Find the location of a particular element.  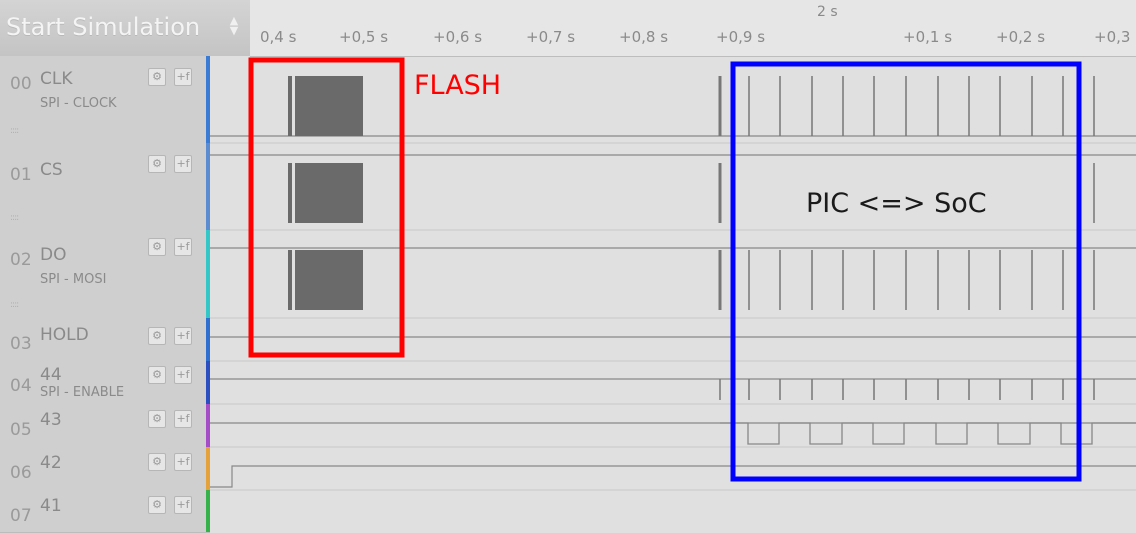

flash-label: FLASH is located at coordinates (458, 85).